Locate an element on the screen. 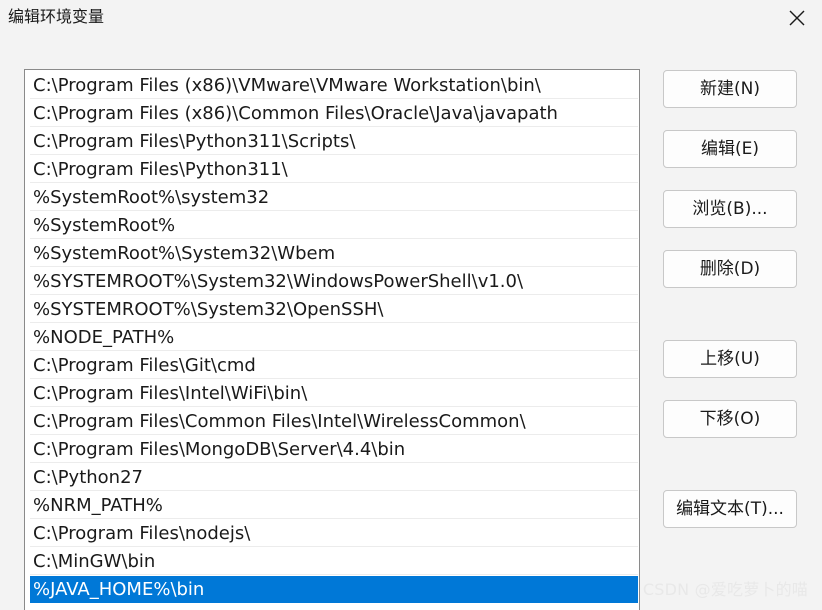 This screenshot has width=822, height=610. path-list-item: C:\Program Files\nodejs\ is located at coordinates (334, 533).